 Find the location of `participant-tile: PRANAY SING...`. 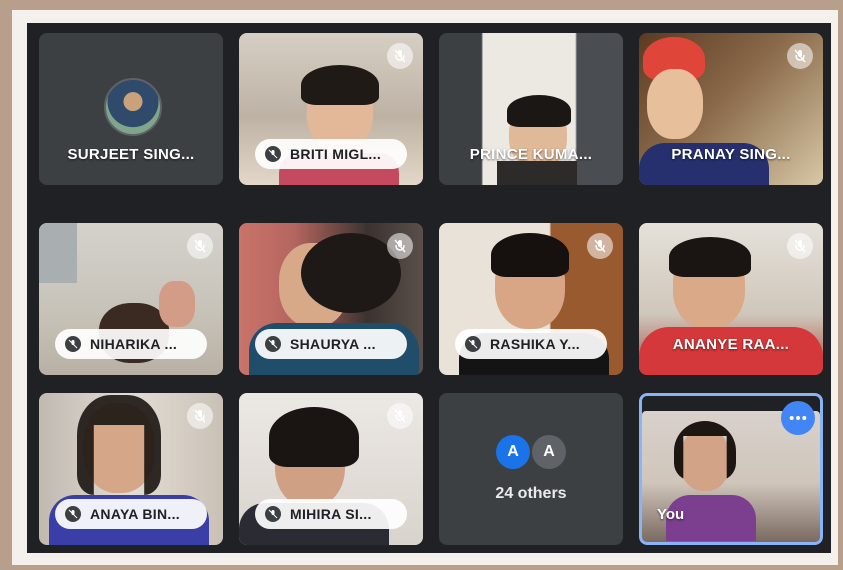

participant-tile: PRANAY SING... is located at coordinates (731, 109).